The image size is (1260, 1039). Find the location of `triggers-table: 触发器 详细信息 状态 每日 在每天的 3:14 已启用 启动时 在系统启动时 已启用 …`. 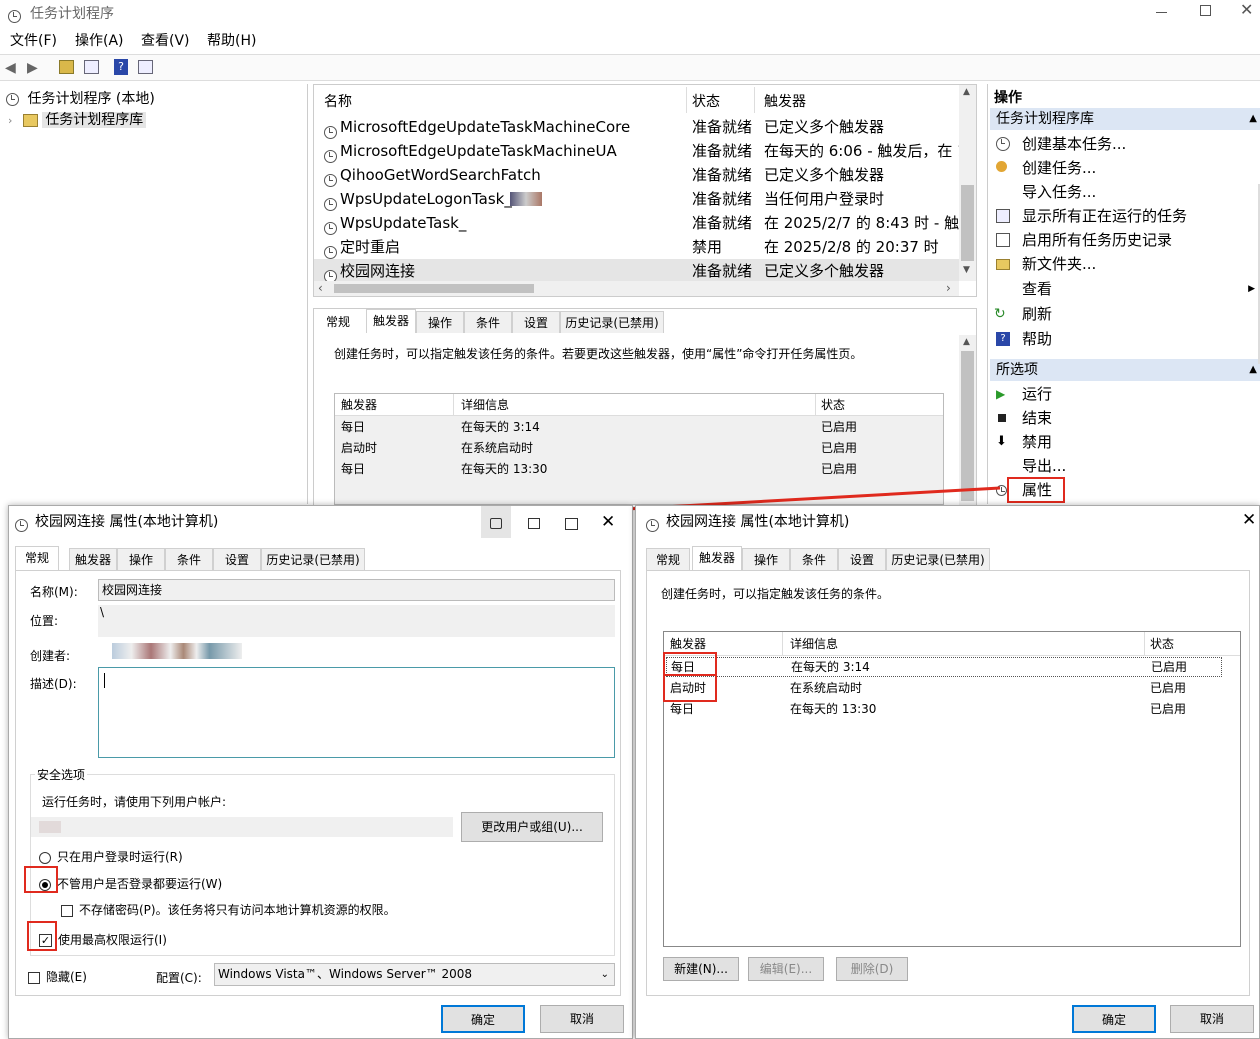

triggers-table: 触发器 详细信息 状态 每日 在每天的 3:14 已启用 启动时 在系统启动时 已启用 … is located at coordinates (952, 789).